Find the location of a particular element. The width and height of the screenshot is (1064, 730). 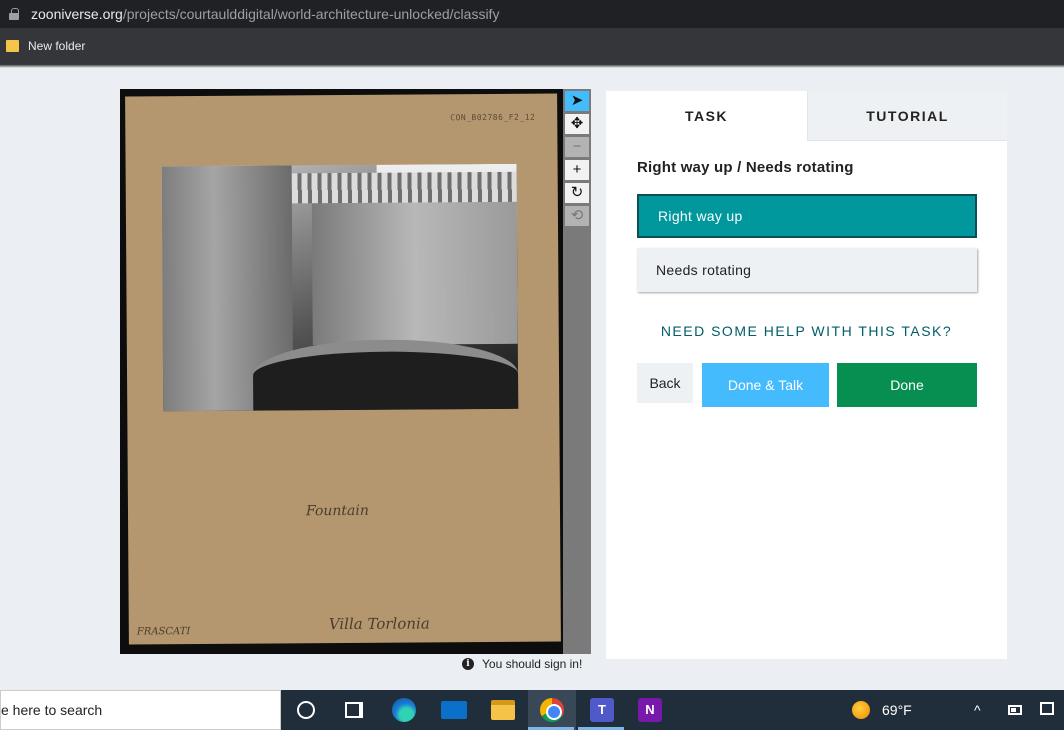

edge-icon is located at coordinates (404, 710).